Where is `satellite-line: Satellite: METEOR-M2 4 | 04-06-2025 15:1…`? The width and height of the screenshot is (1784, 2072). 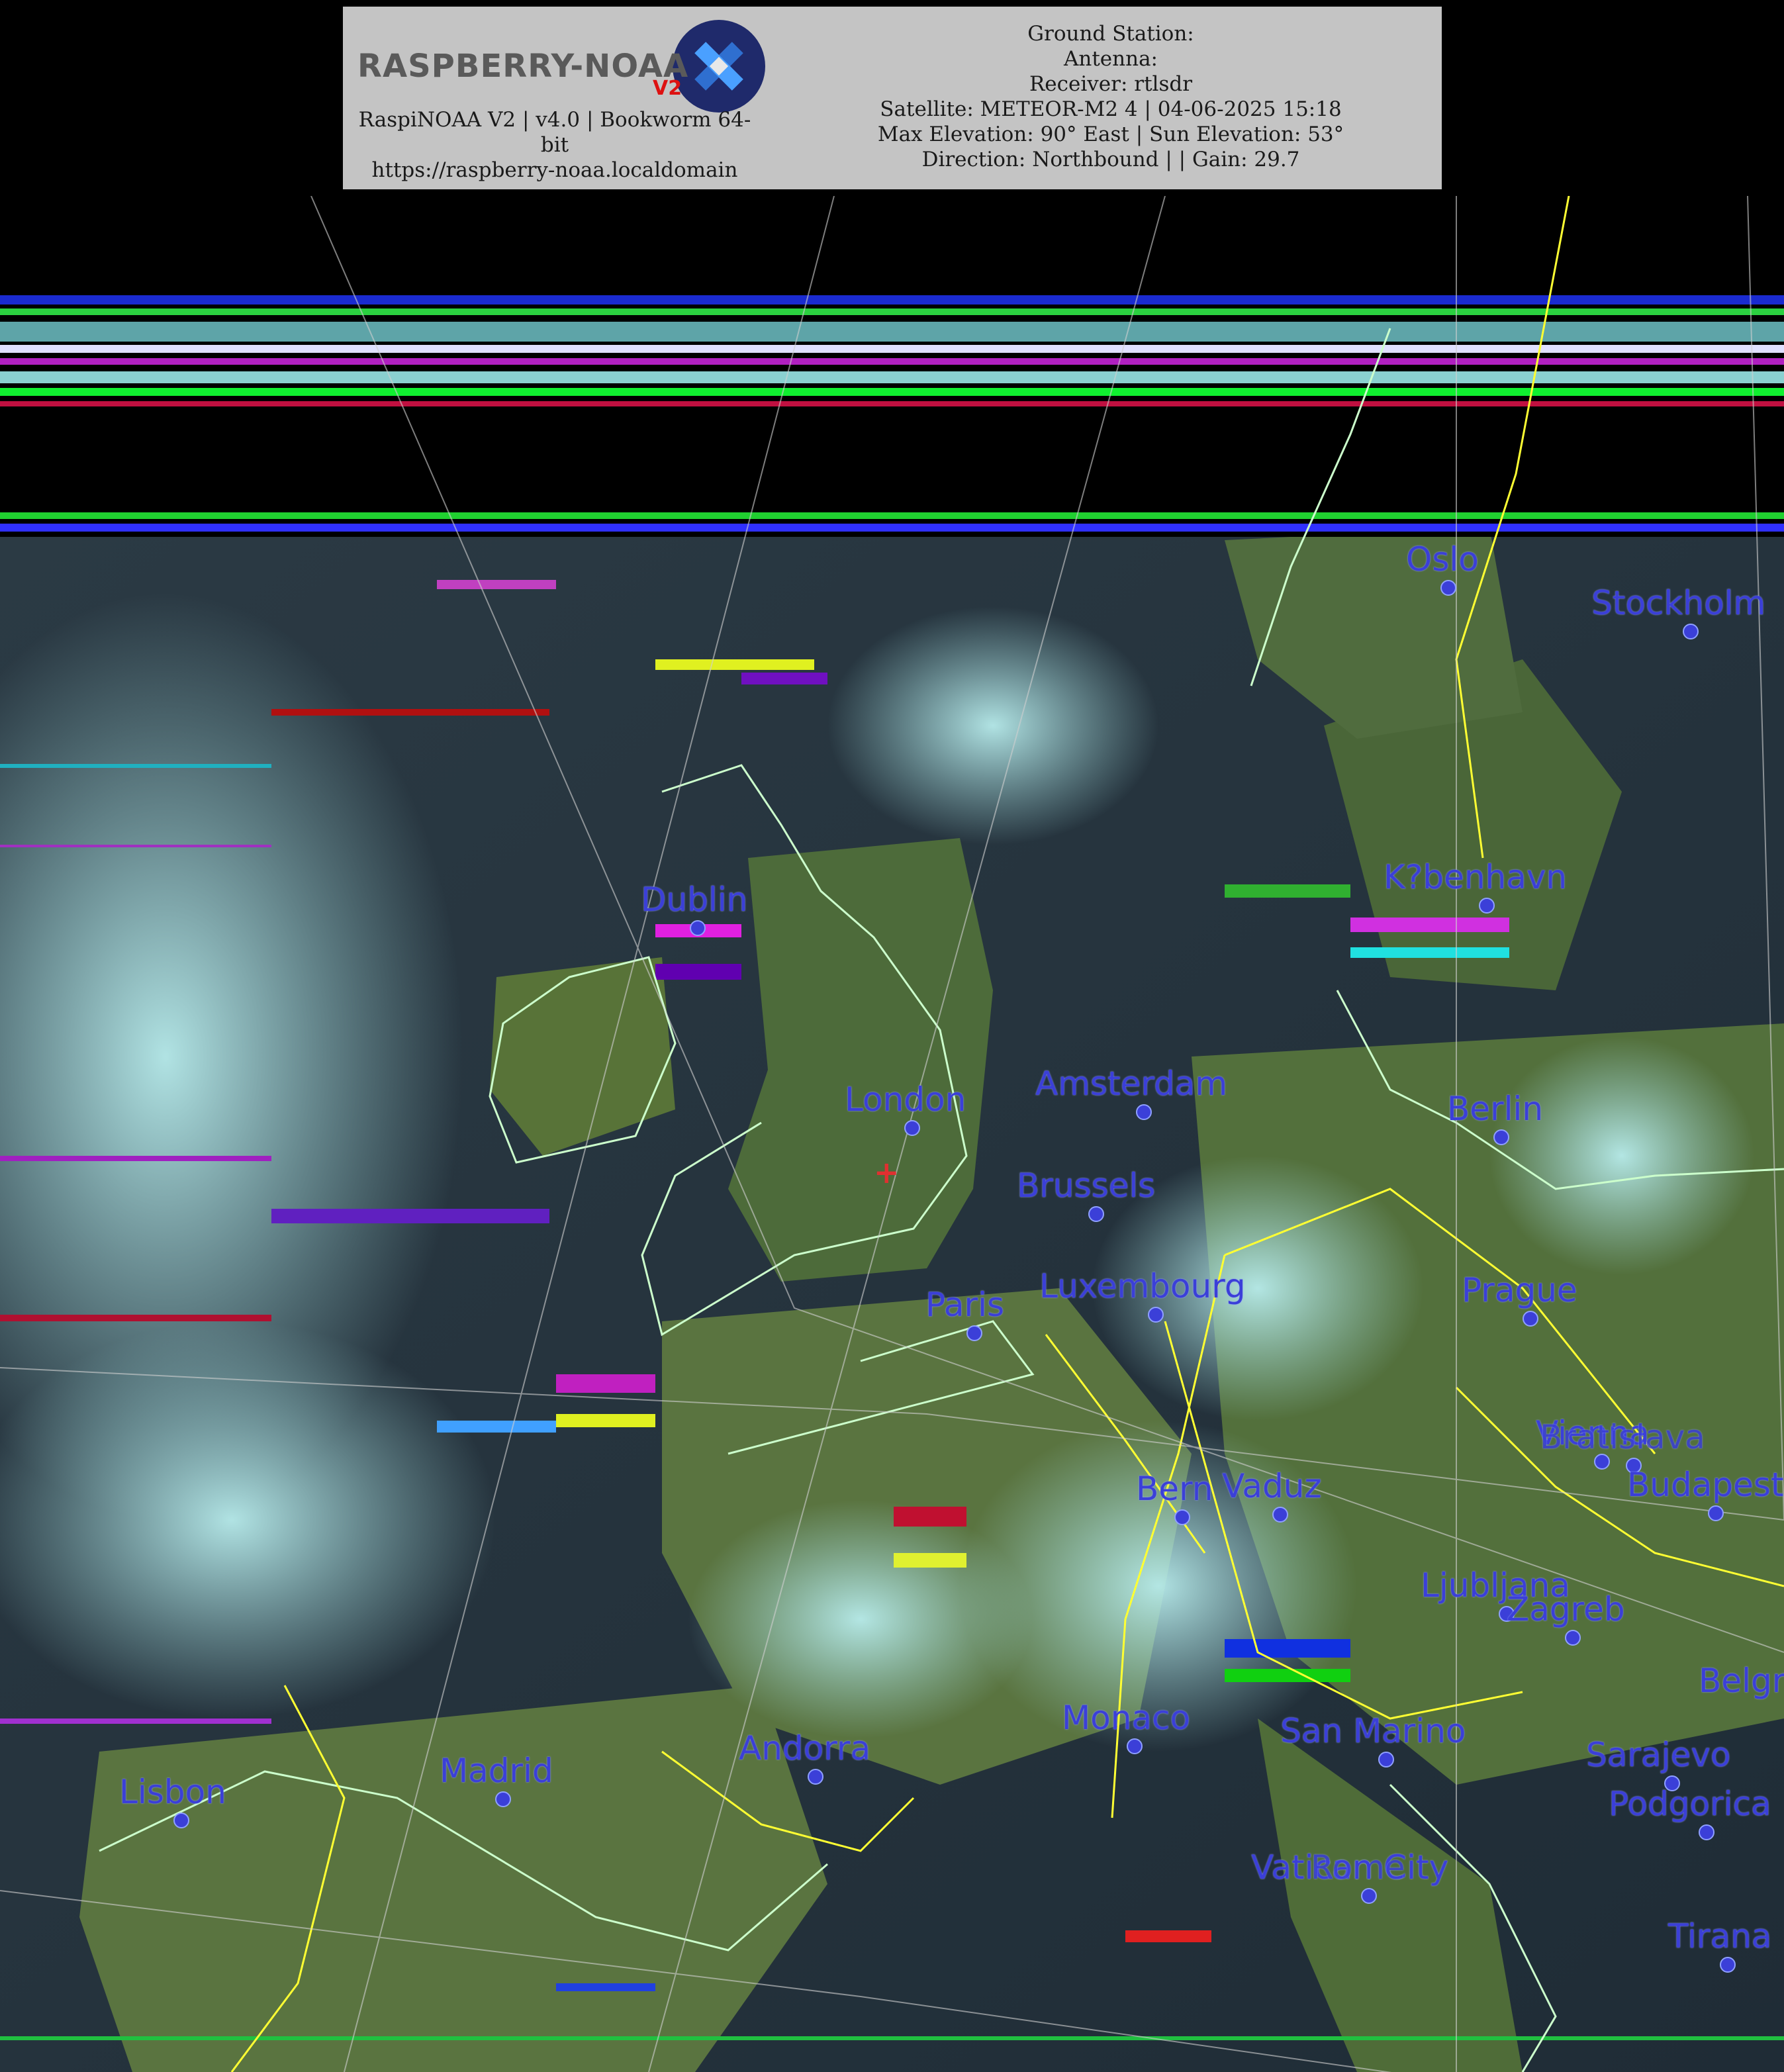
satellite-line: Satellite: METEOR-M2 4 | 04-06-2025 15:1… is located at coordinates (1111, 109).